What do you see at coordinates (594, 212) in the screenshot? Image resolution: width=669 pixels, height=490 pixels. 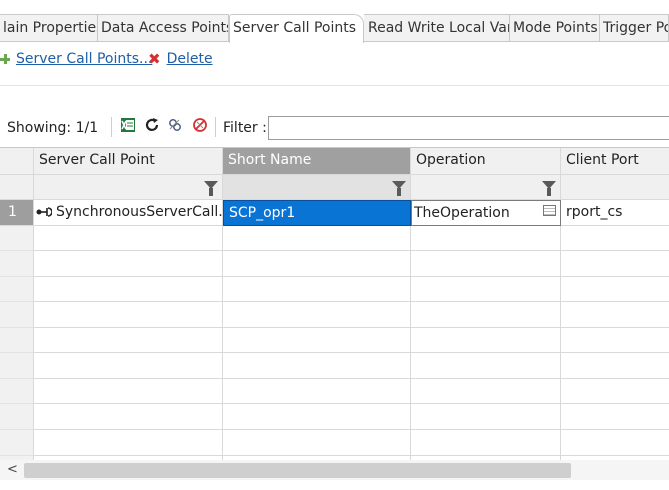 I see `cell-text: rport_cs` at bounding box center [594, 212].